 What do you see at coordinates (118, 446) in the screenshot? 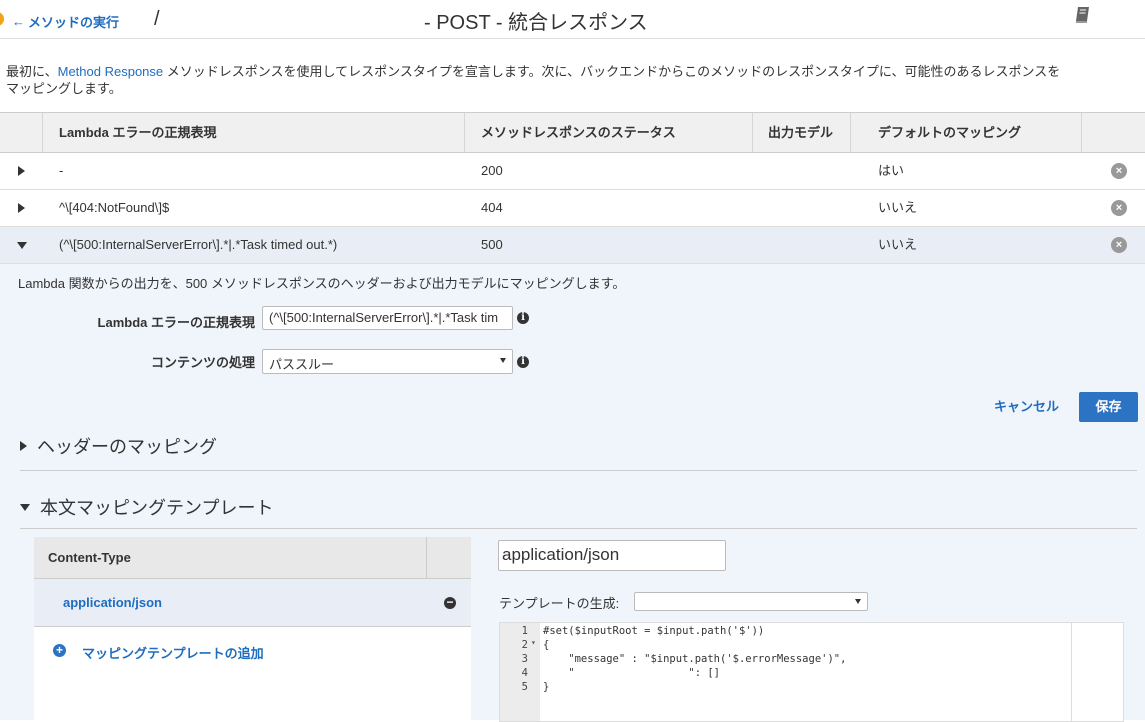
I see `header-mapping-toggle: ヘッダーのマッピング` at bounding box center [118, 446].